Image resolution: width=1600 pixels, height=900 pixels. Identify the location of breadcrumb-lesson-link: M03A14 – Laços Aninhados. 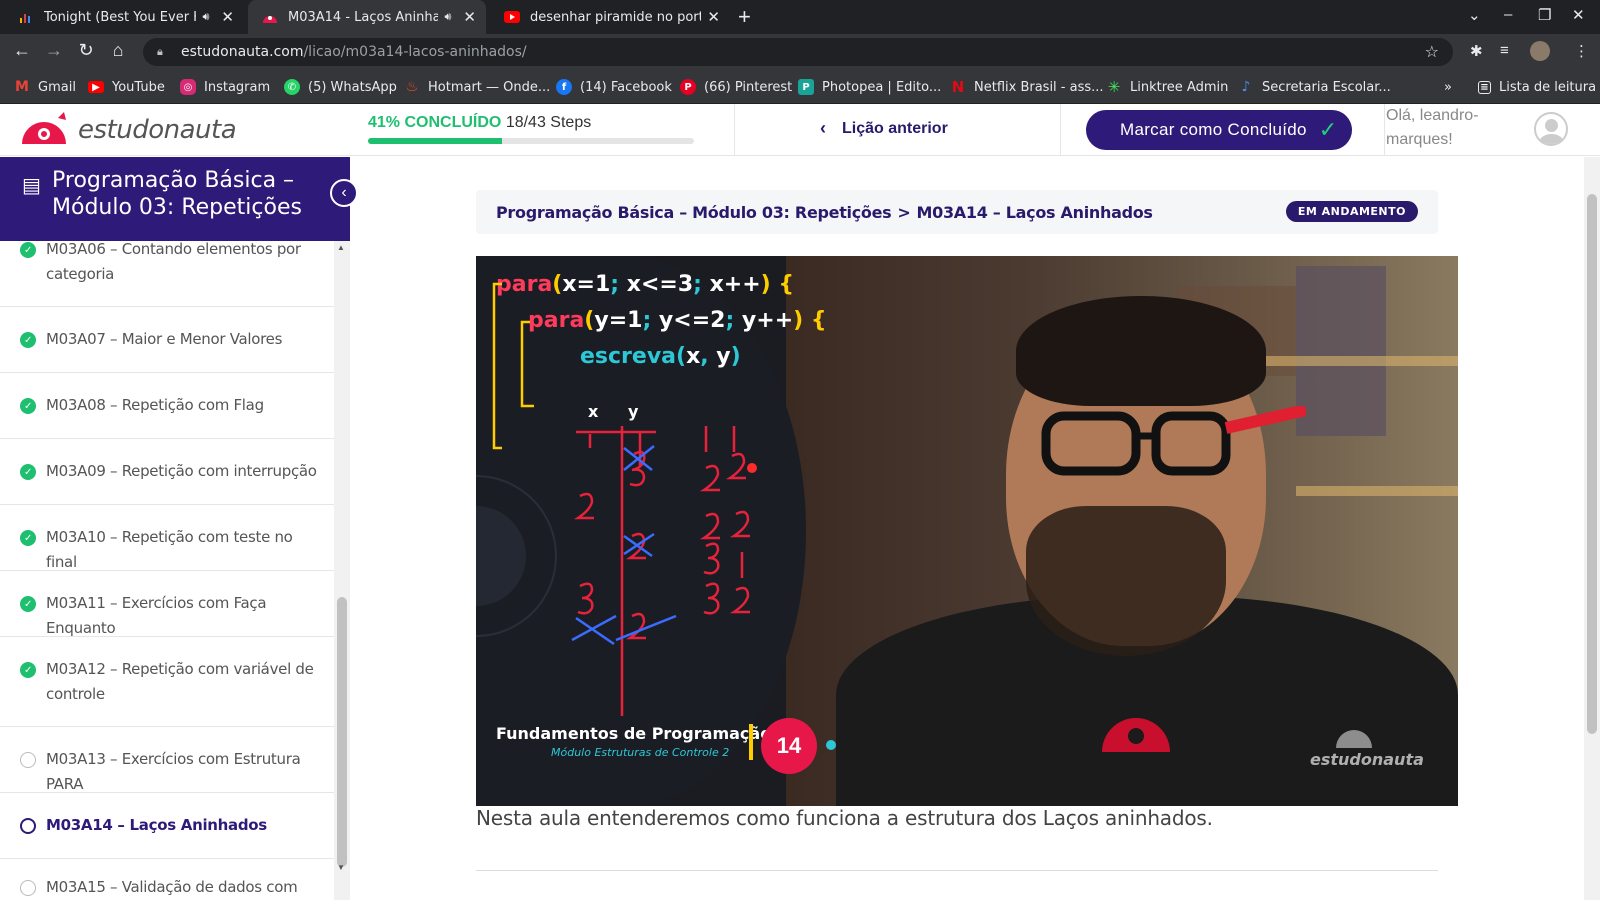
(1035, 212).